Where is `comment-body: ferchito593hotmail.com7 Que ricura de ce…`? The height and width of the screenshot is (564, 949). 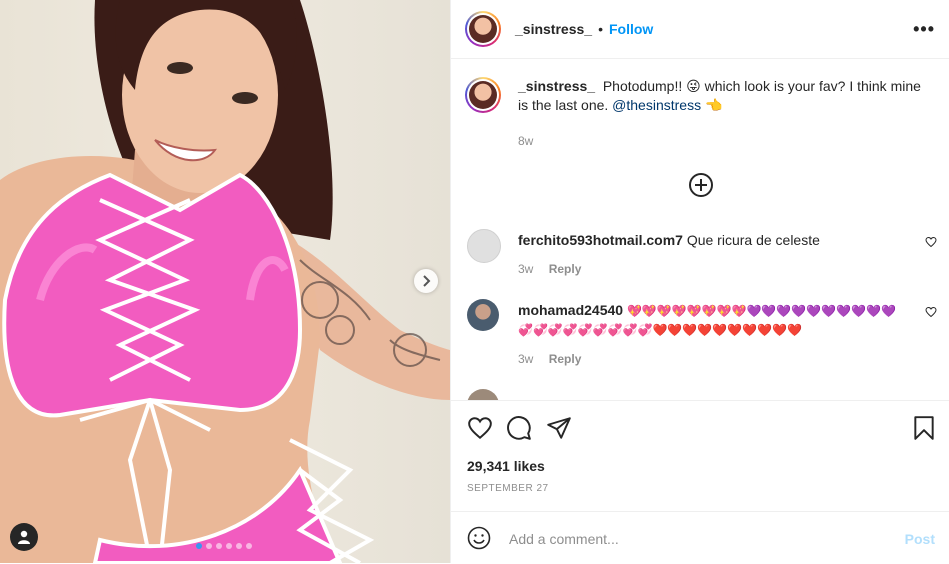
comment-body: ferchito593hotmail.com7 Que ricura de ce… is located at coordinates (708, 240).